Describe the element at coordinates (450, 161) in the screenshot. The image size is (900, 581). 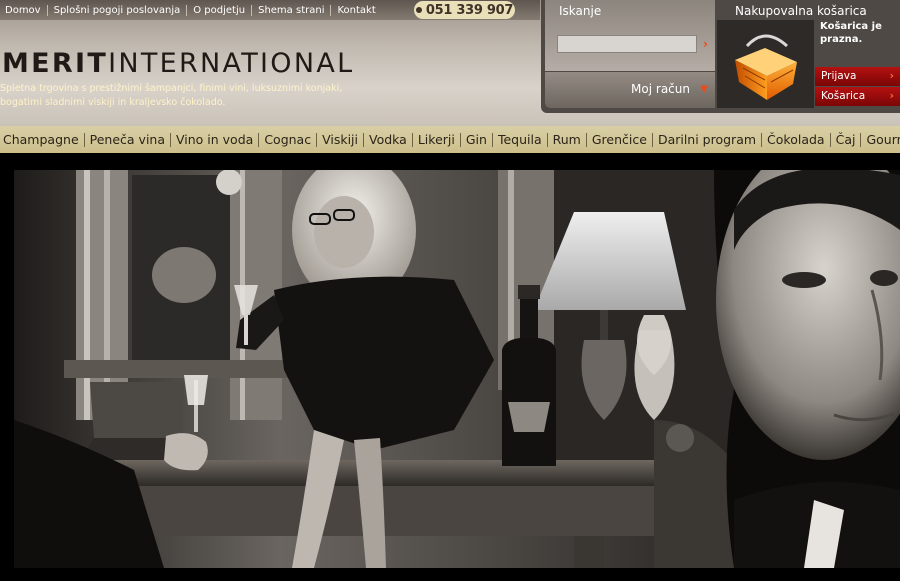
I see `spacer-bar` at that location.